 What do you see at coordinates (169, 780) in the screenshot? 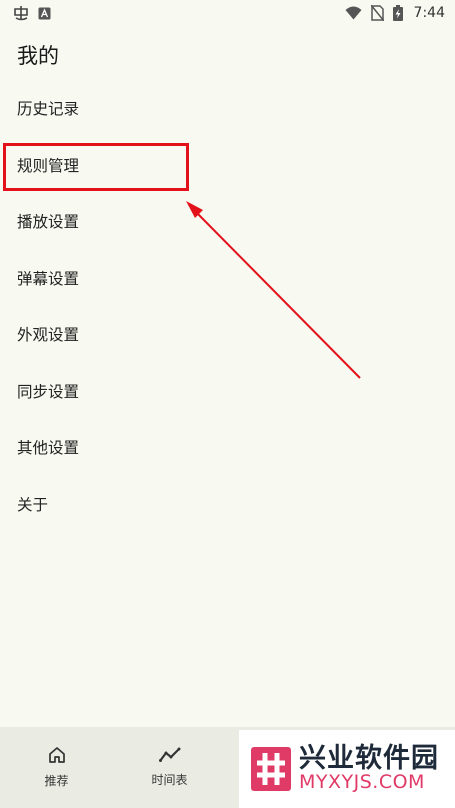
I see `tab-label: 时间表` at bounding box center [169, 780].